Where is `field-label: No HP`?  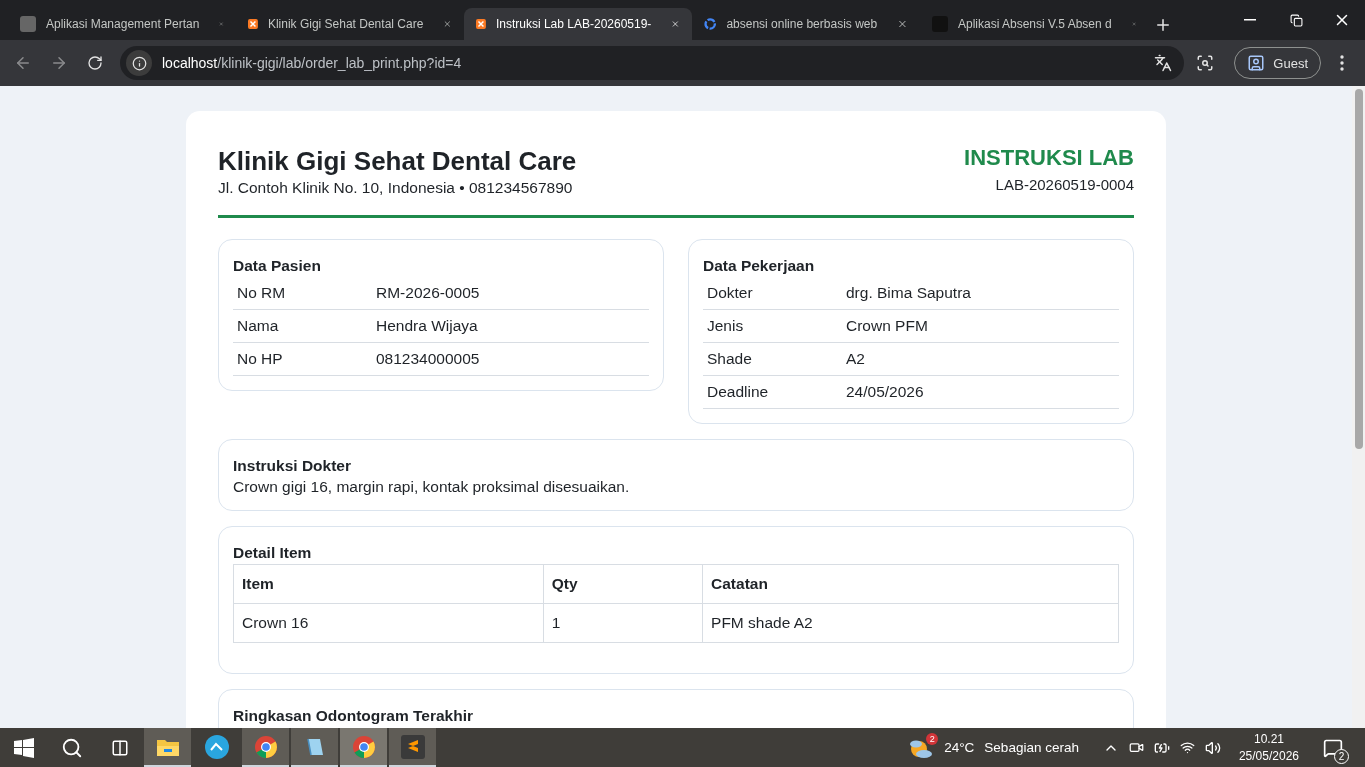 field-label: No HP is located at coordinates (260, 359).